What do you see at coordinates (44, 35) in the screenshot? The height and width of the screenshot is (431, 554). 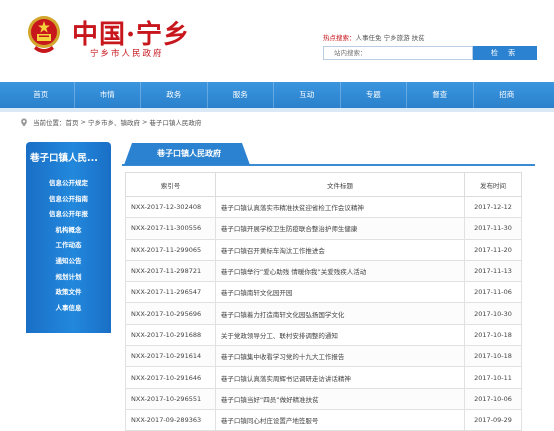 I see `national-emblem-icon` at bounding box center [44, 35].